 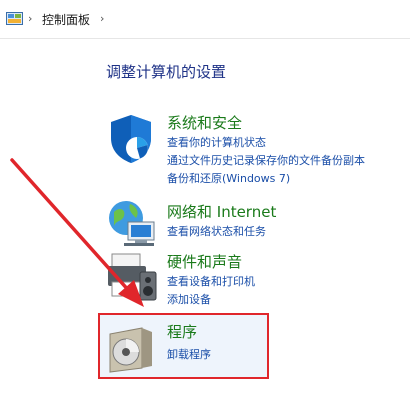 What do you see at coordinates (182, 331) in the screenshot?
I see `category-title-programs: 程序` at bounding box center [182, 331].